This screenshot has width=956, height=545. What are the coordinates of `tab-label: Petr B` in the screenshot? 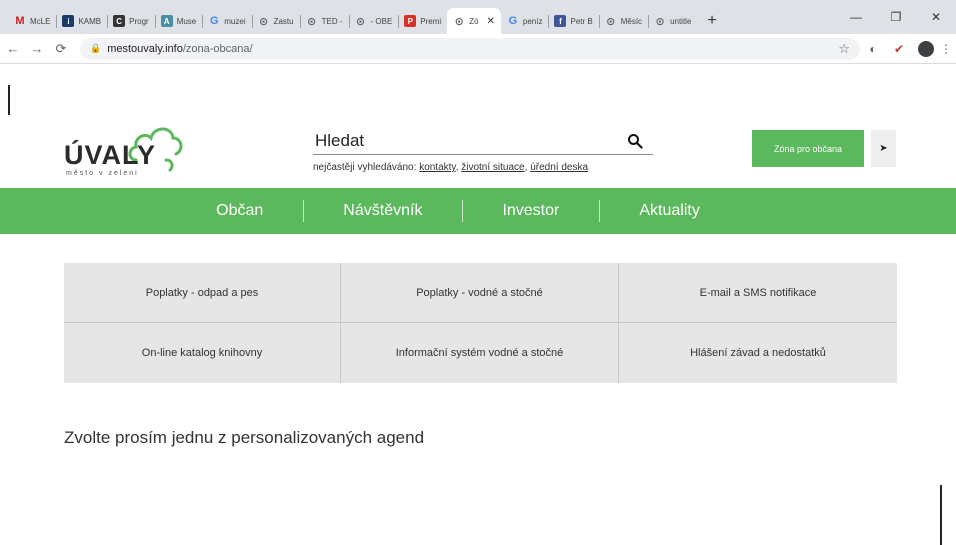 It's located at (581, 21).